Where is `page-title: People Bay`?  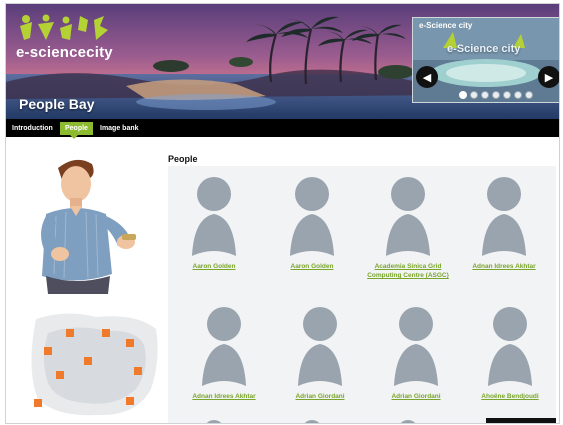 page-title: People Bay is located at coordinates (57, 104).